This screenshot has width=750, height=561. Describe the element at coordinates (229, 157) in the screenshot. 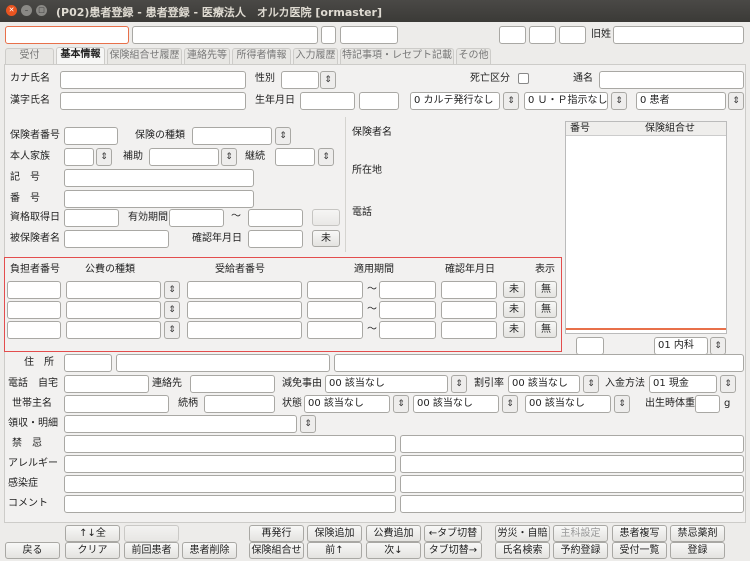

I see `hojo-spinner: ⇕` at that location.